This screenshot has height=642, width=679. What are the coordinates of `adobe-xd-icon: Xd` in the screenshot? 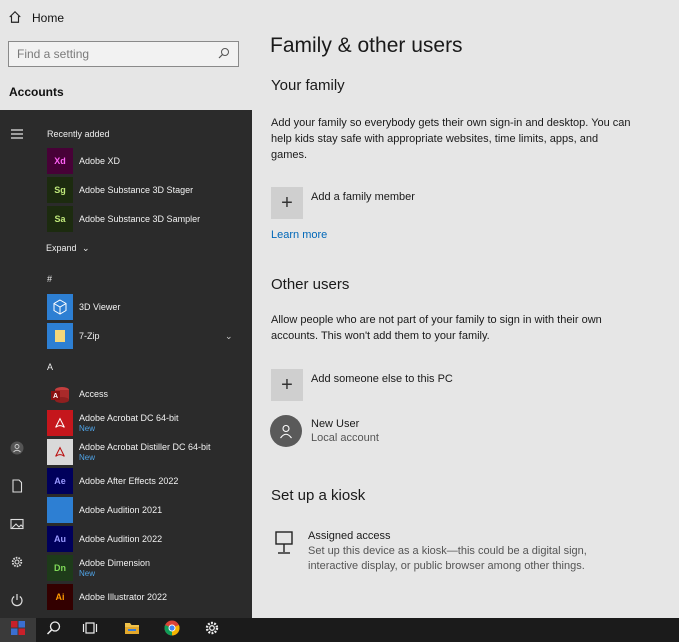 It's located at (60, 161).